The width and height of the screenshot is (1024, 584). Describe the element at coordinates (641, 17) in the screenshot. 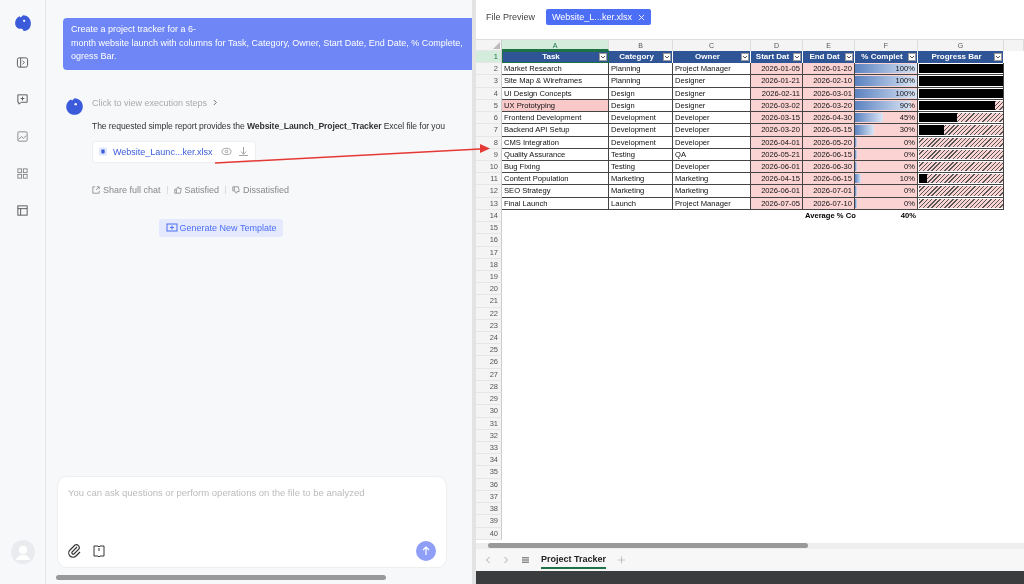

I see `close-icon` at that location.